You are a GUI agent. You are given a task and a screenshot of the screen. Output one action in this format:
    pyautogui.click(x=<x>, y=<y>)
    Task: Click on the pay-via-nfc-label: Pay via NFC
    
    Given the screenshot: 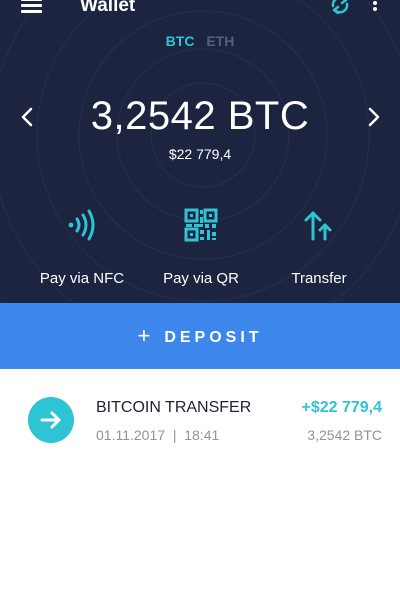 What is the action you would take?
    pyautogui.click(x=82, y=278)
    